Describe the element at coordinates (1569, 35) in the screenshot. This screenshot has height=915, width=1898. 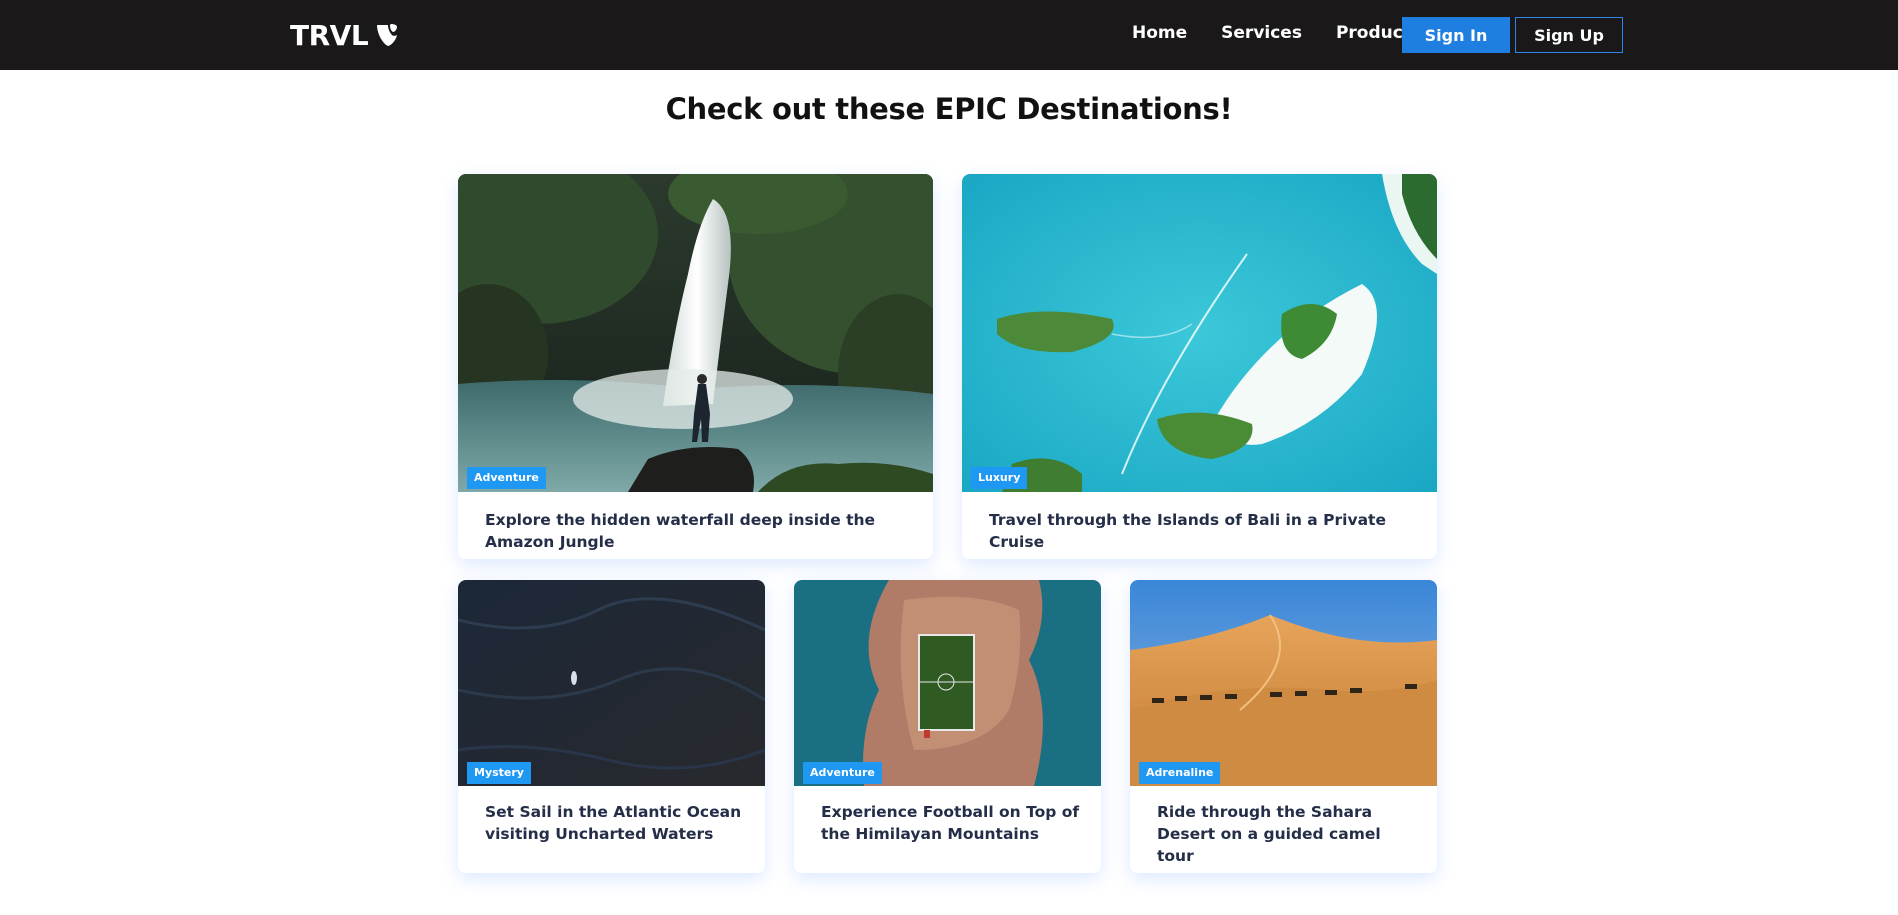
I see `sign-up-button: Sign Up` at that location.